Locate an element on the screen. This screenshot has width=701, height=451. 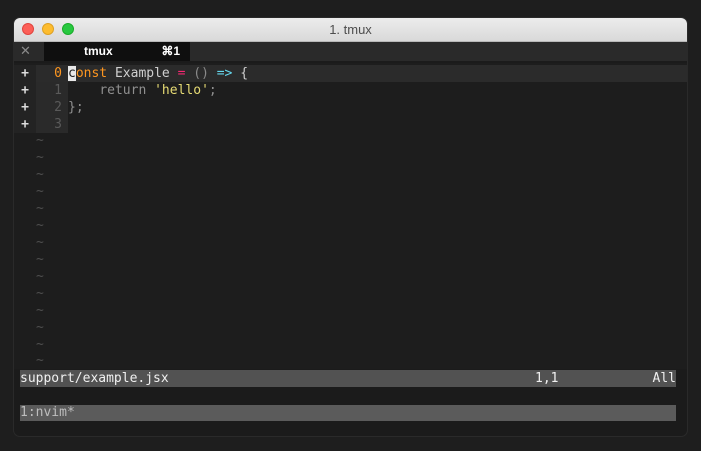
brace-token: { is located at coordinates (240, 73).